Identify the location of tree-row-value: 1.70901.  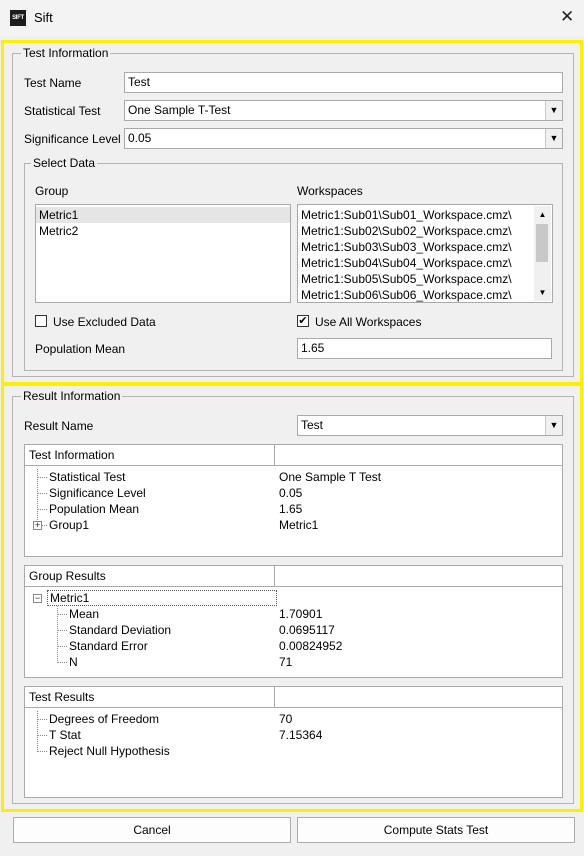
(301, 614).